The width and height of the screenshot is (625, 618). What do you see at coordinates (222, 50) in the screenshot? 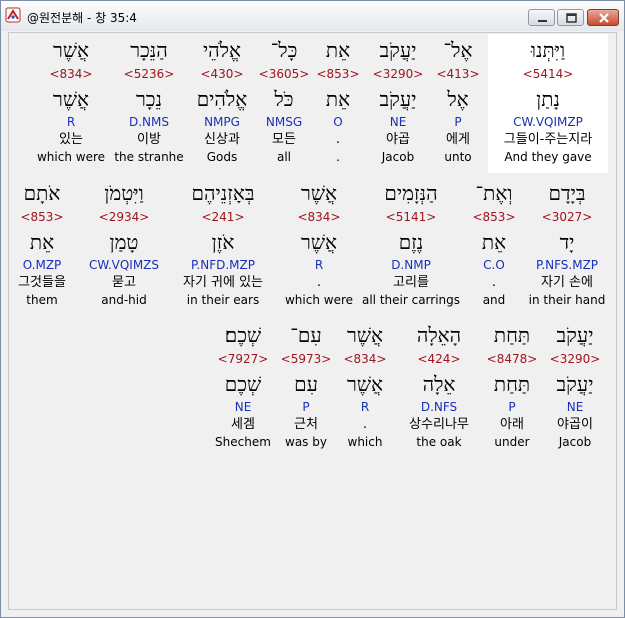
I see `hebrew-word: אֱלֹהֵי` at bounding box center [222, 50].